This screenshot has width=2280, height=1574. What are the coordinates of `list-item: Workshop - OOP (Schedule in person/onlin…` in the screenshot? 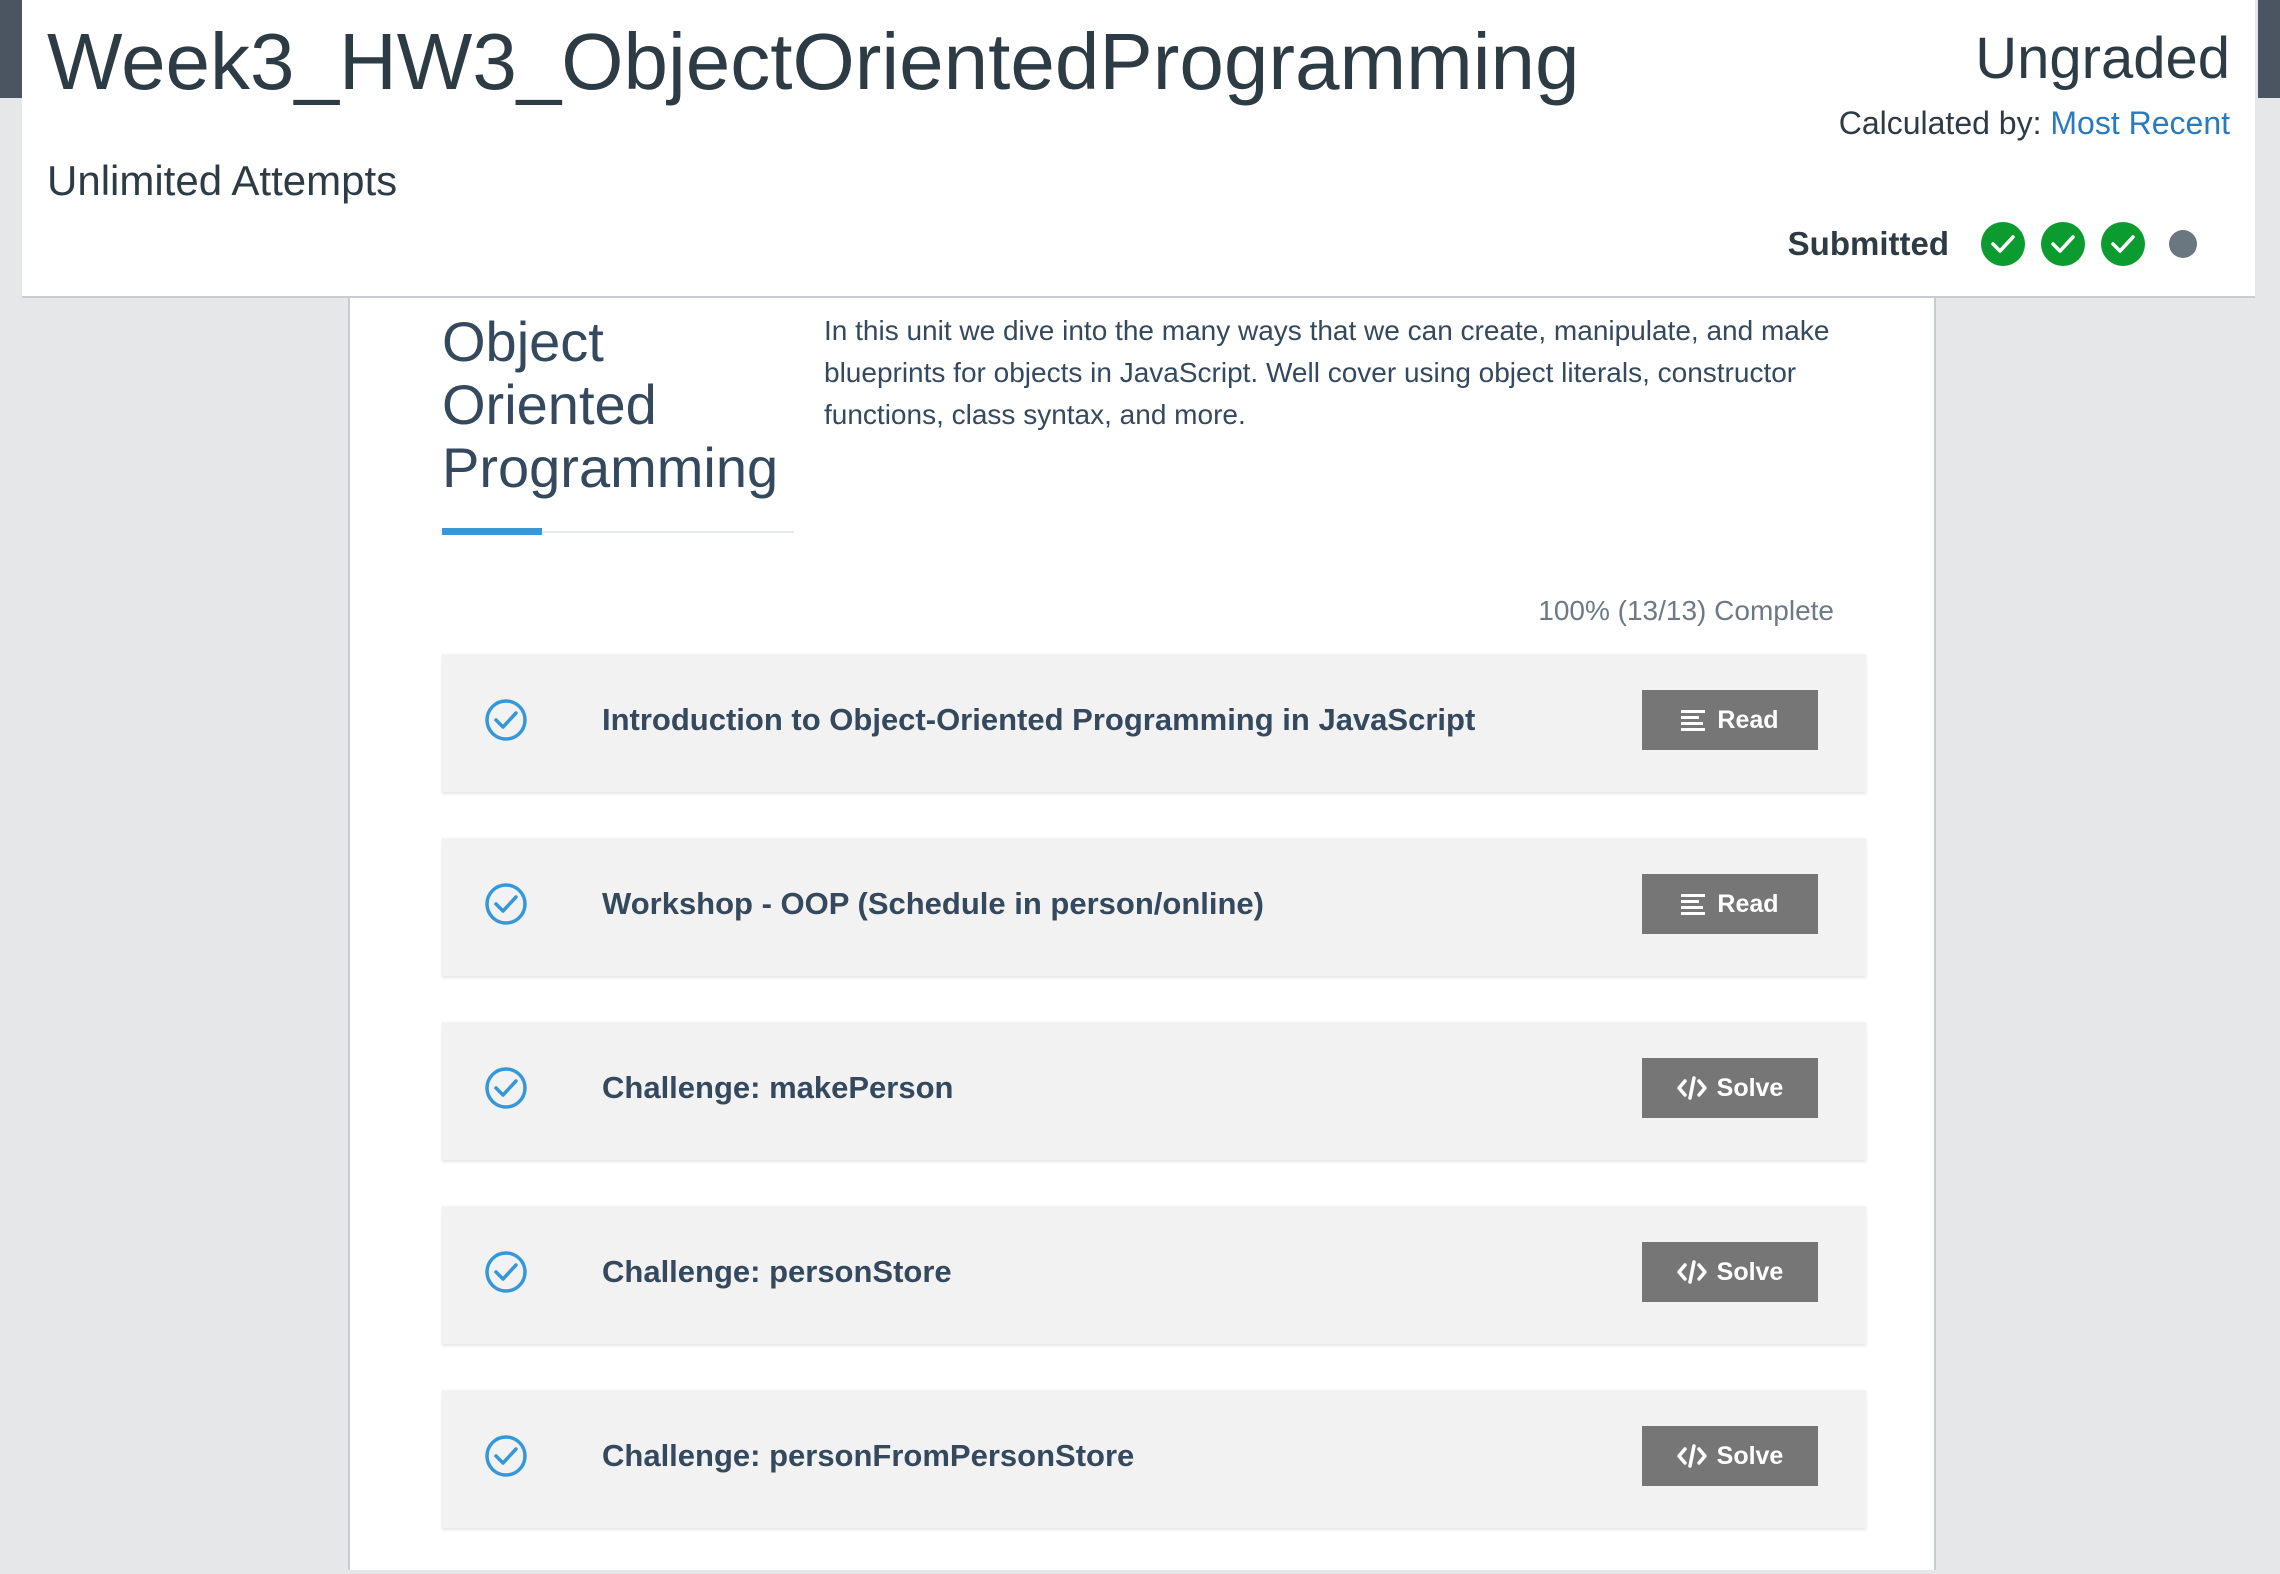 It's located at (1154, 907).